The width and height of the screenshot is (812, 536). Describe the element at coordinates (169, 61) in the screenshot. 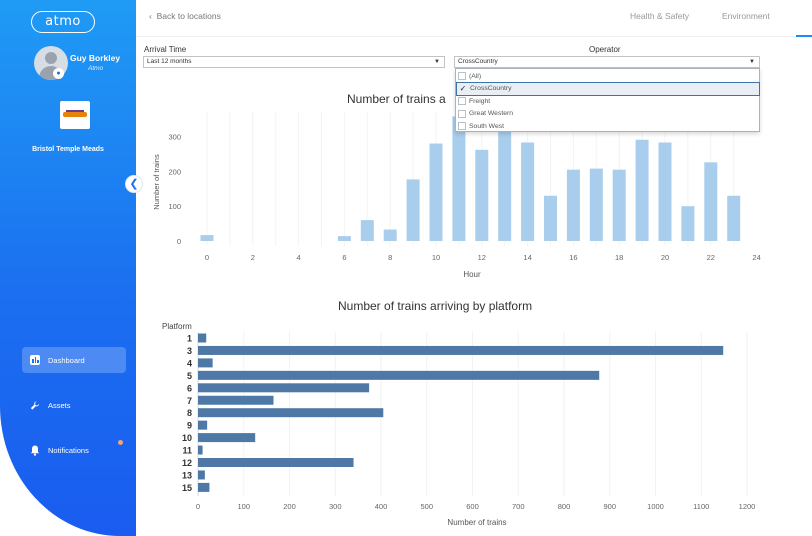

I see `arrival-time-value: Last 12 months` at that location.